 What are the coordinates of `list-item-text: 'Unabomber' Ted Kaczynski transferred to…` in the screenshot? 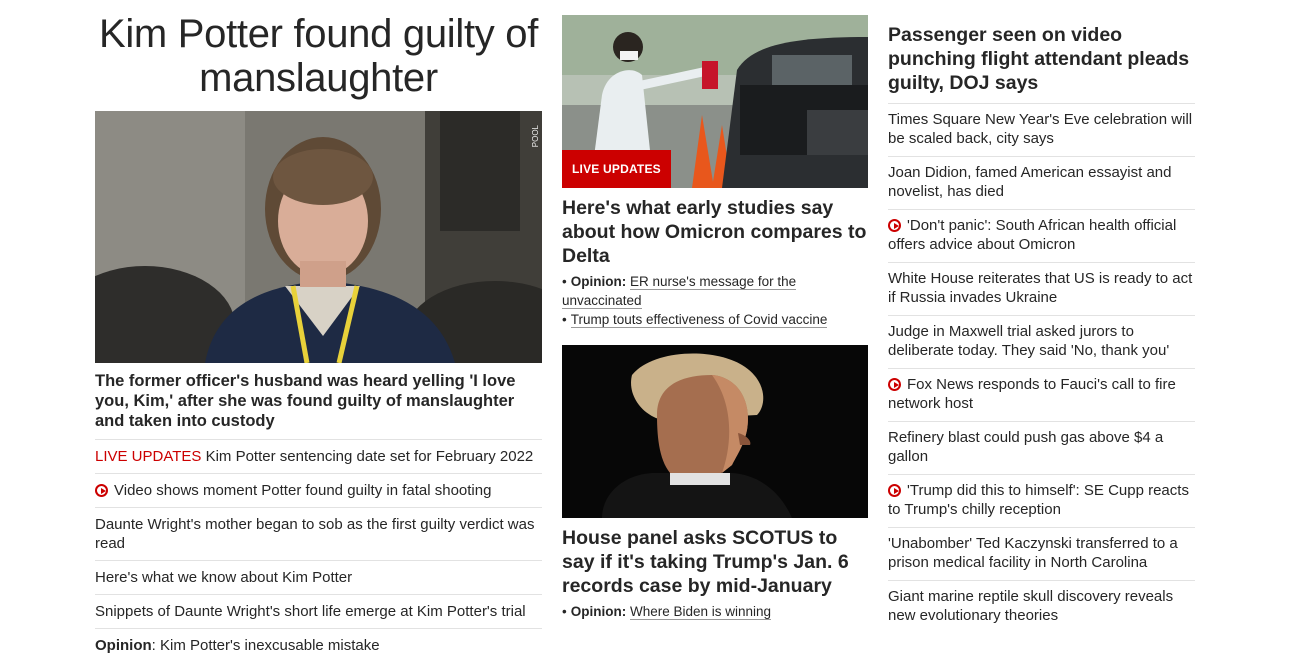 It's located at (1033, 553).